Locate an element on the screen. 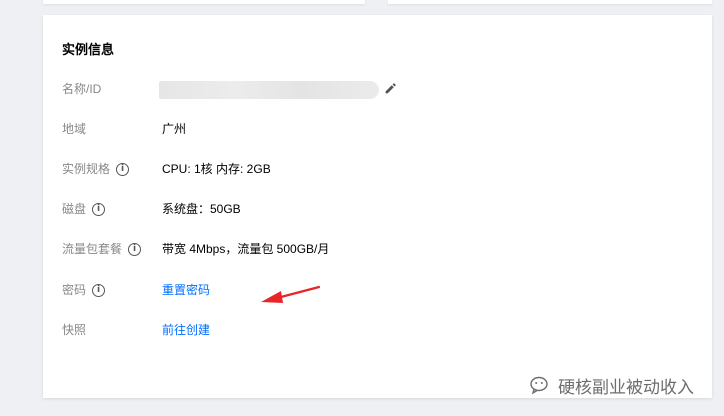 Image resolution: width=724 pixels, height=416 pixels. wechat-icon is located at coordinates (539, 385).